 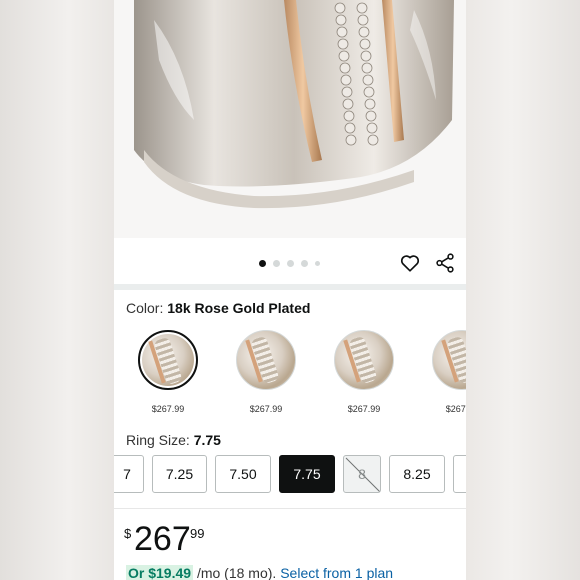 I want to click on size-option-label: 7.25, so click(x=179, y=474).